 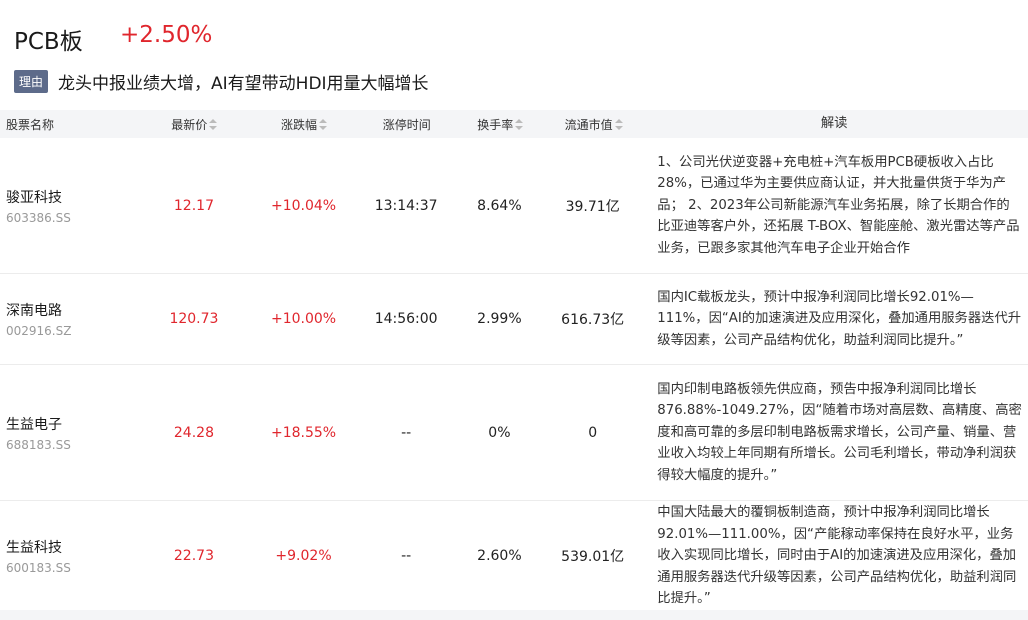 I want to click on stock-cell: 生益电子 688183.SS, so click(x=70, y=433).